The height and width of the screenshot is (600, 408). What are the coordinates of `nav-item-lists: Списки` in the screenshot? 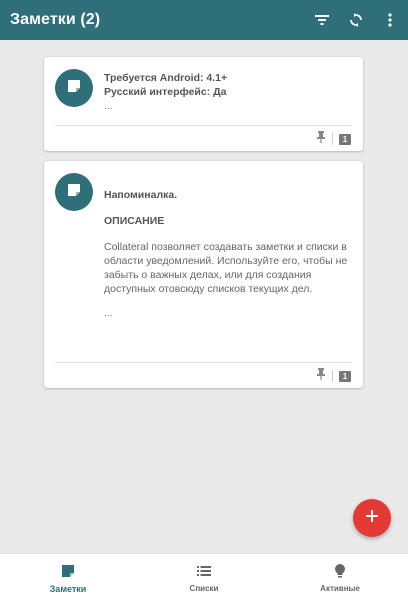 It's located at (204, 577).